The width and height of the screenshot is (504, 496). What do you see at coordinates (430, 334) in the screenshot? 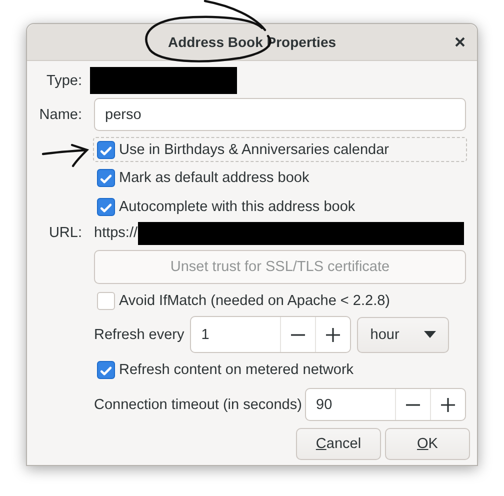
I see `caret-icon` at bounding box center [430, 334].